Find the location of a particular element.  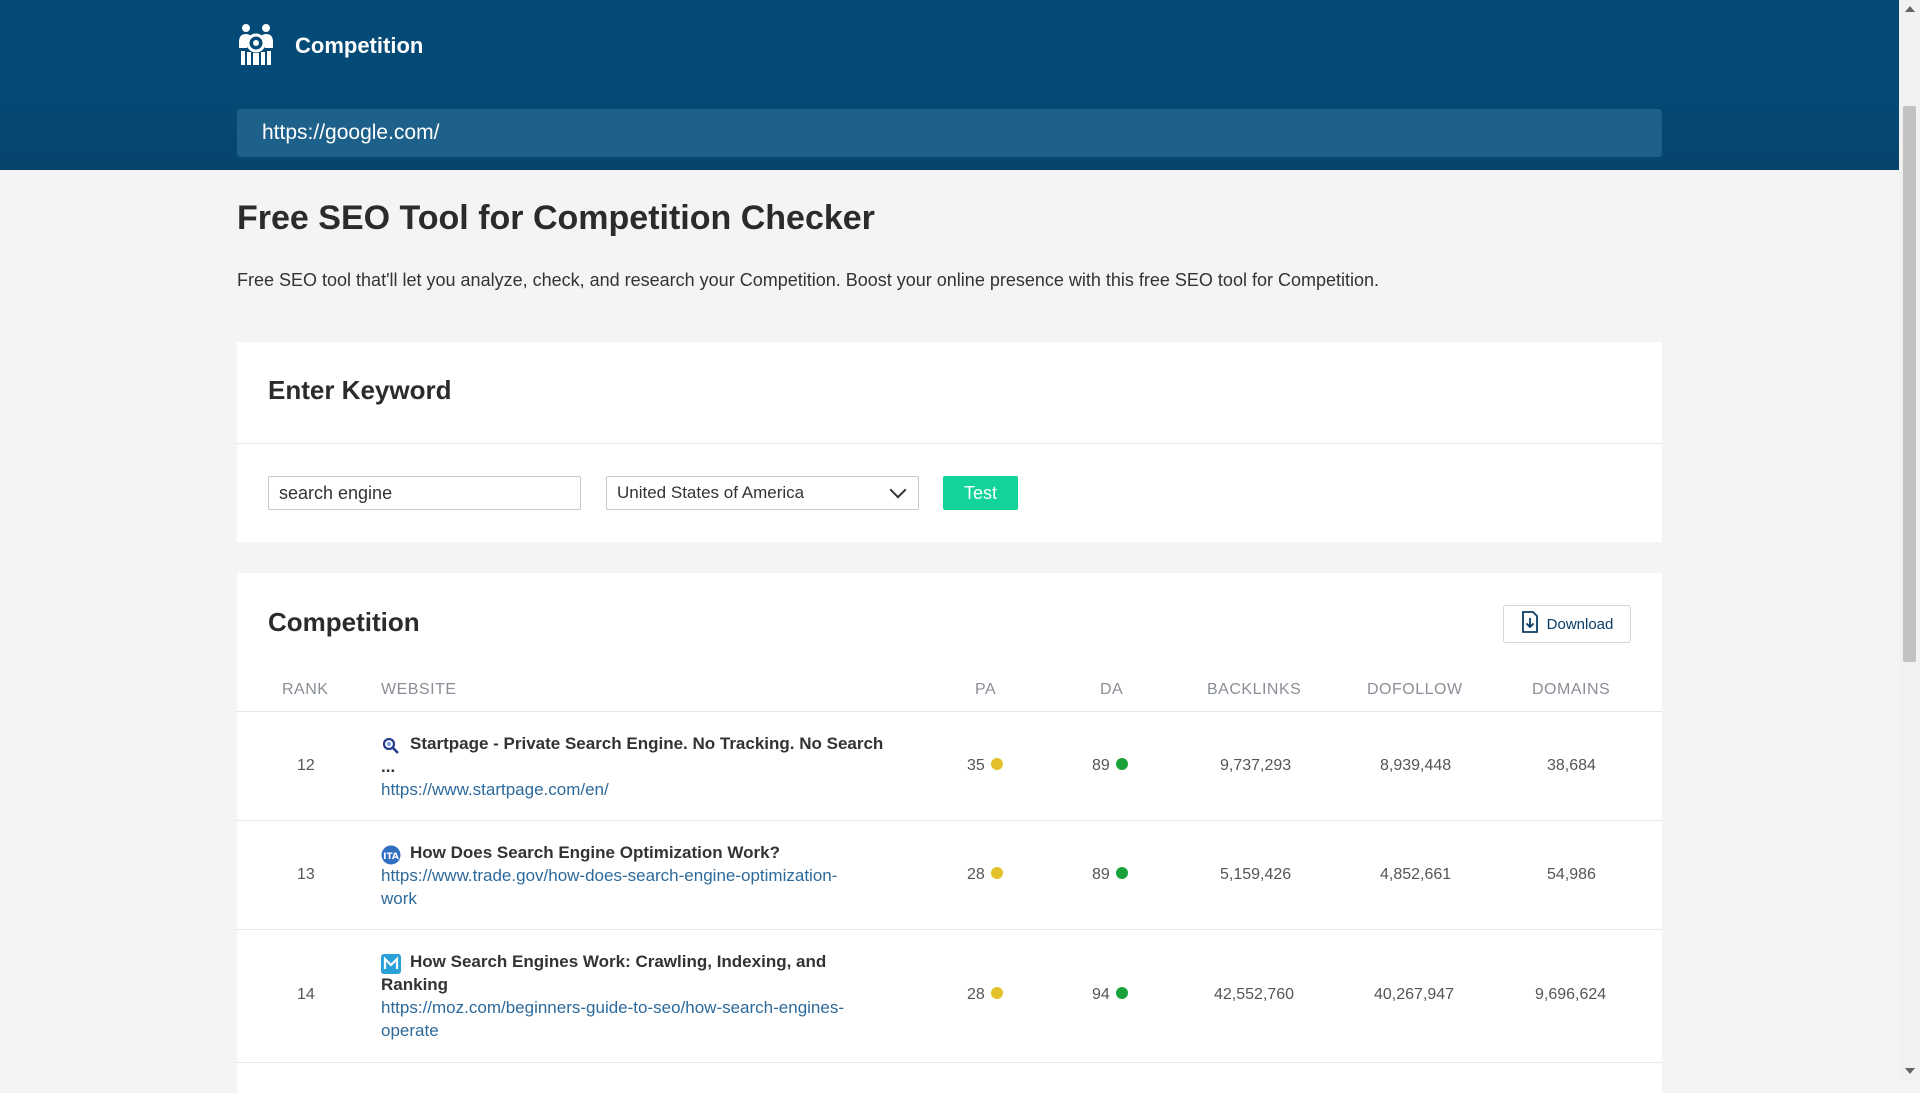

pa-cell: 35 is located at coordinates (985, 766).